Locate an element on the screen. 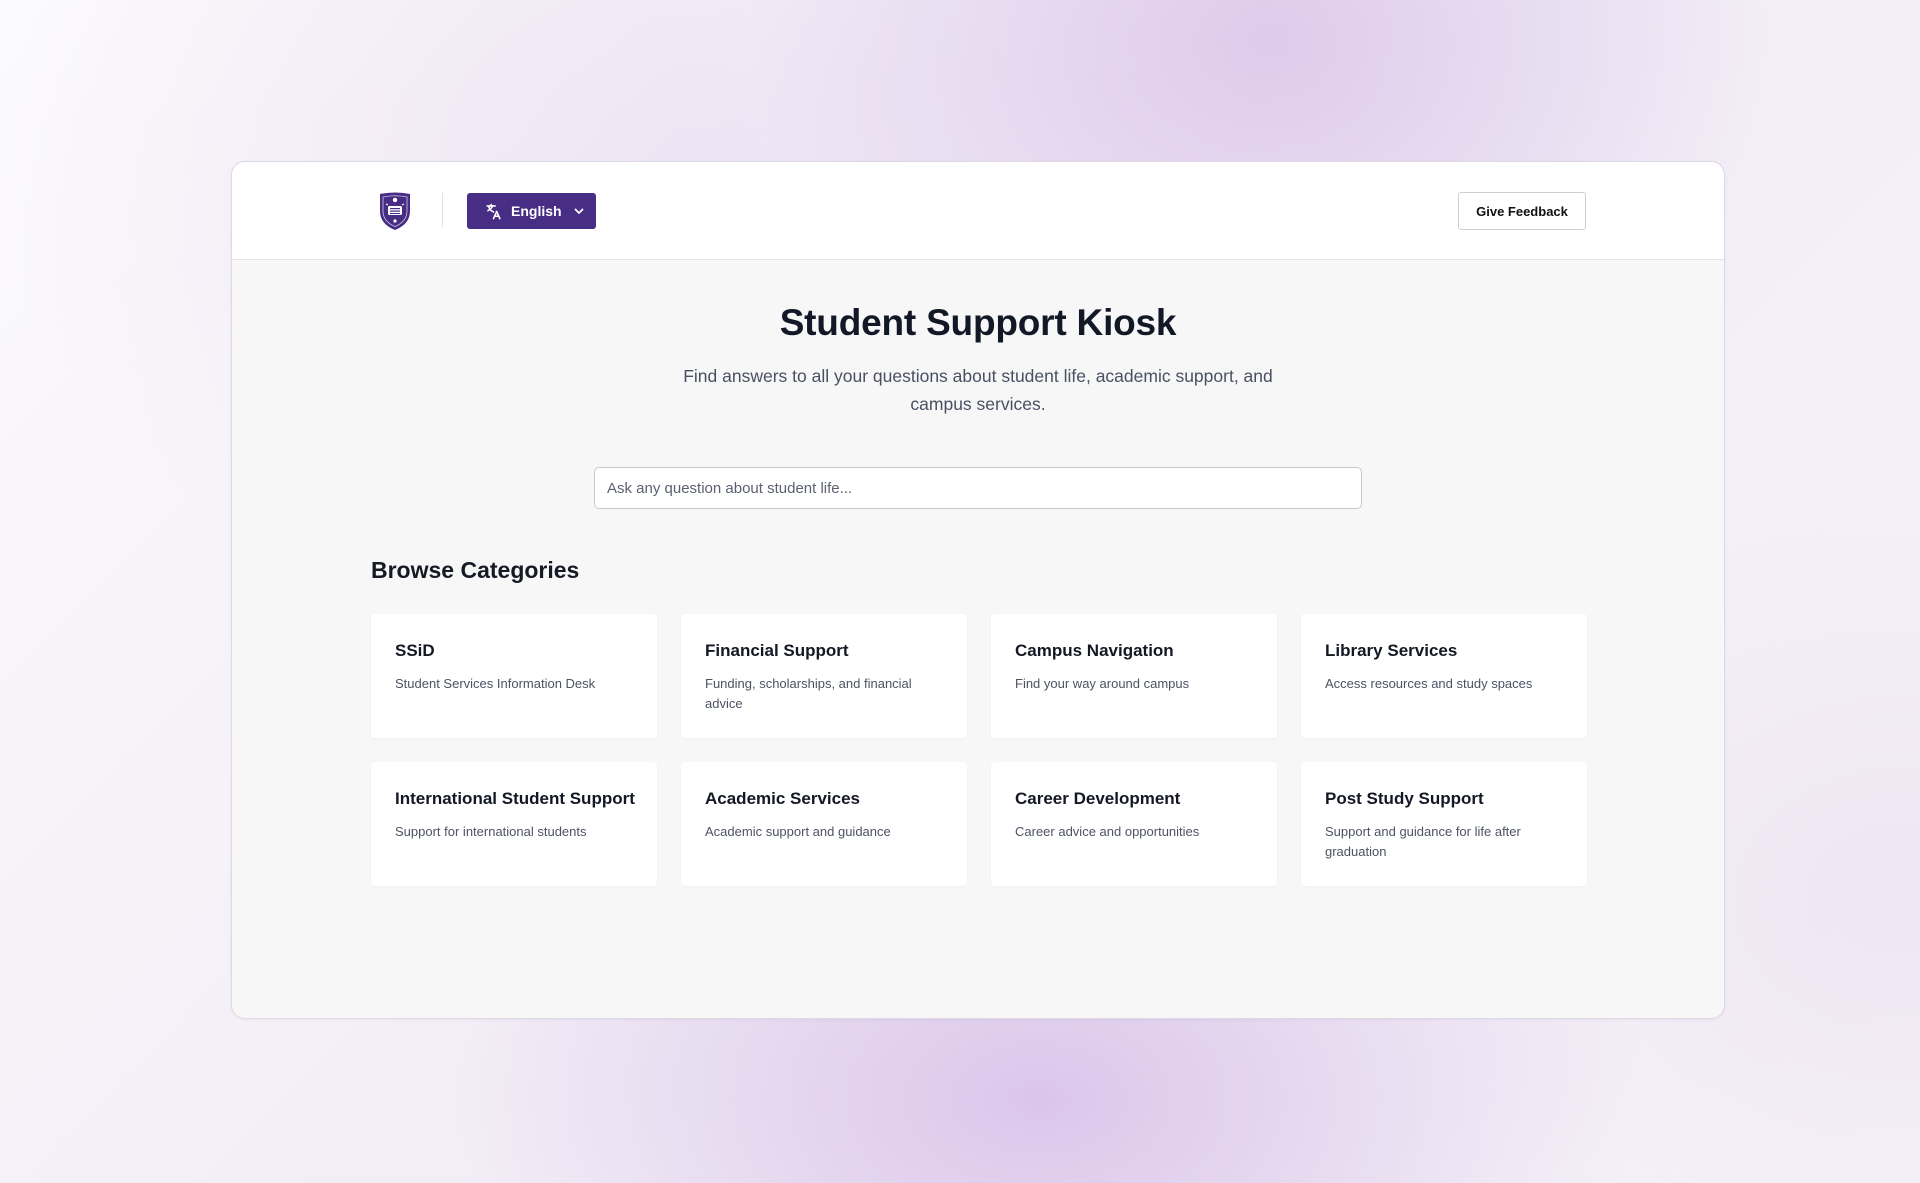 The width and height of the screenshot is (1920, 1183). category-description: Support for international students is located at coordinates (491, 831).